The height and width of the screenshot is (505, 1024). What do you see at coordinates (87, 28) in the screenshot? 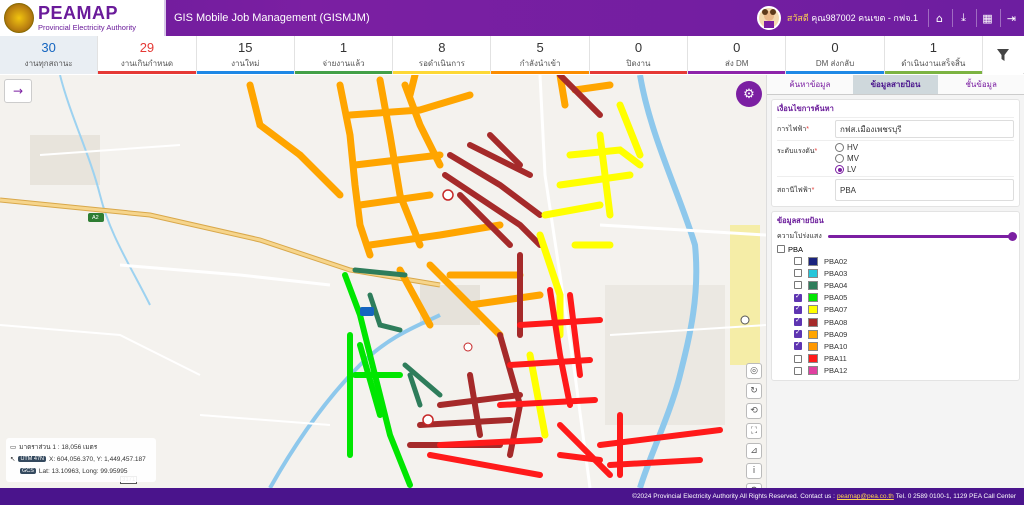
I see `brand-subtitle: Provincial Electricity Authority` at bounding box center [87, 28].